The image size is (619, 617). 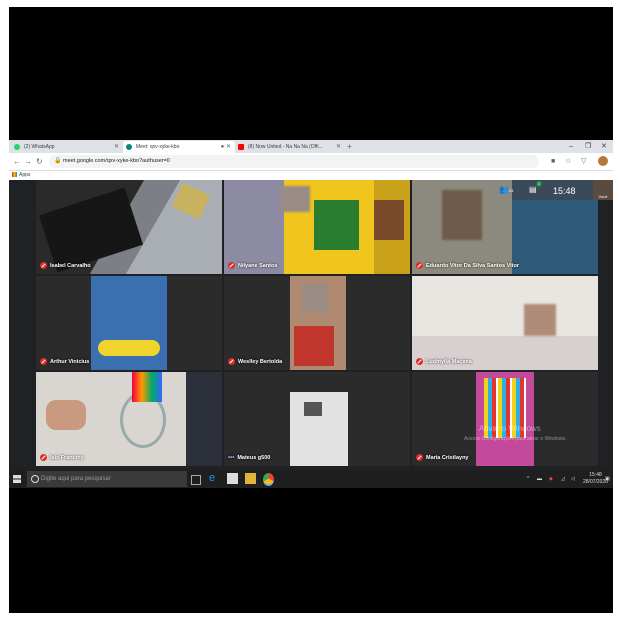 What do you see at coordinates (568, 161) in the screenshot?
I see `bookmark-star-icon: ☆` at bounding box center [568, 161].